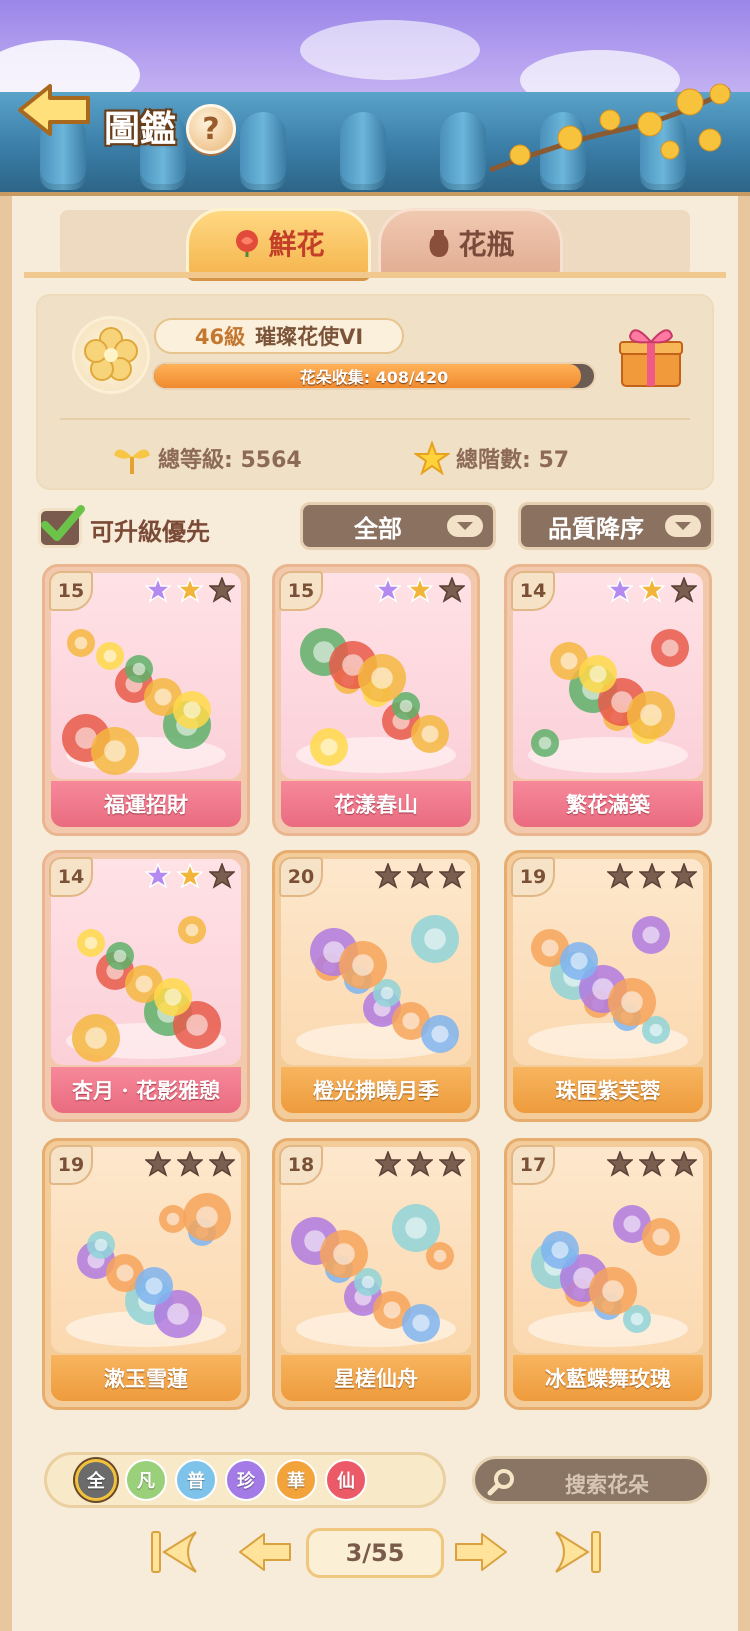  Describe the element at coordinates (376, 1090) in the screenshot. I see `card-name: 橙光拂曉月季` at that location.